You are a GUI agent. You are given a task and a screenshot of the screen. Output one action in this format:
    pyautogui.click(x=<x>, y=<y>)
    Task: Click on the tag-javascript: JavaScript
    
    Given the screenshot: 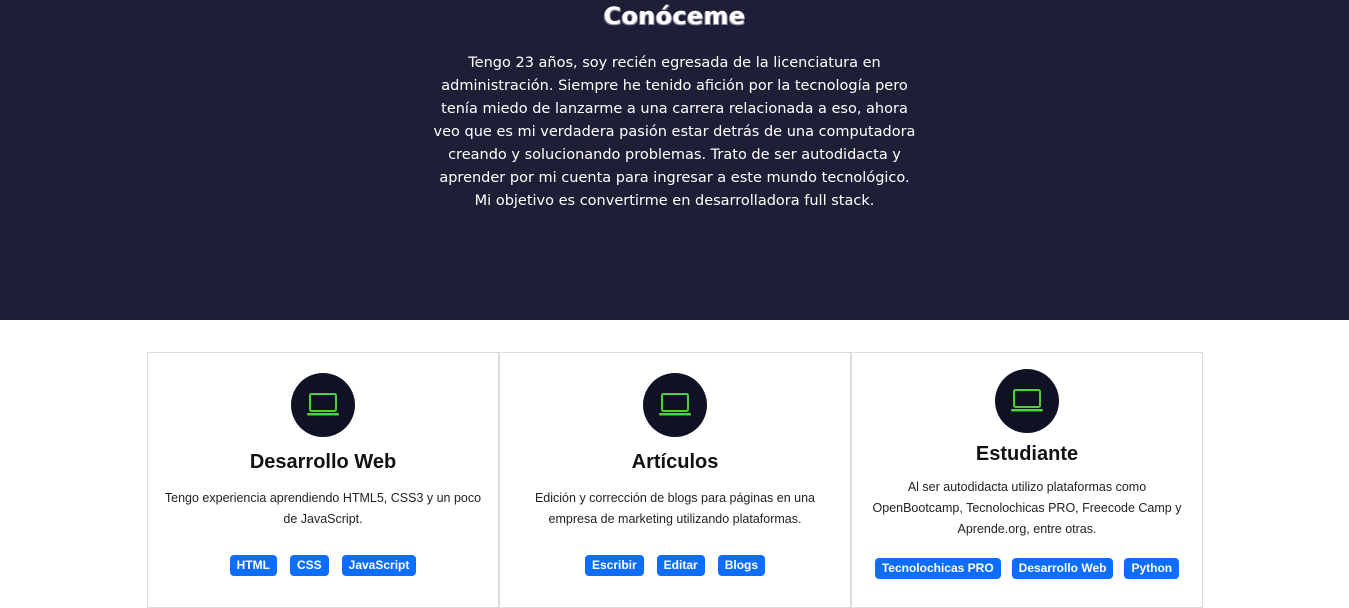 What is the action you would take?
    pyautogui.click(x=379, y=565)
    